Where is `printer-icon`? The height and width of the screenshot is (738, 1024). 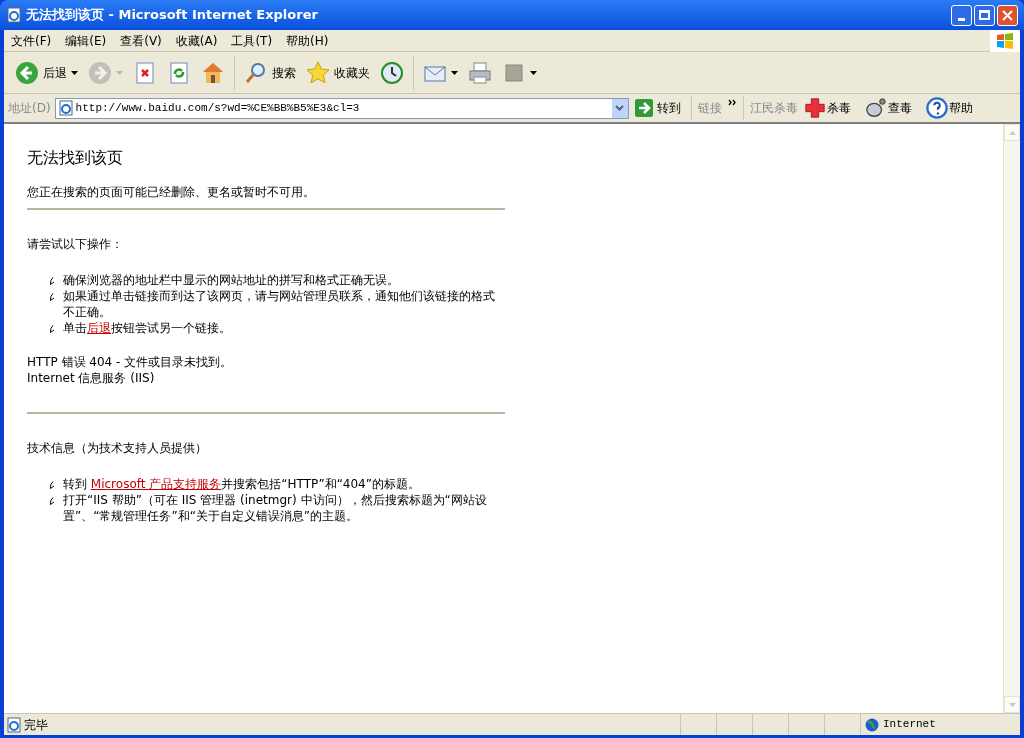
printer-icon is located at coordinates (480, 72).